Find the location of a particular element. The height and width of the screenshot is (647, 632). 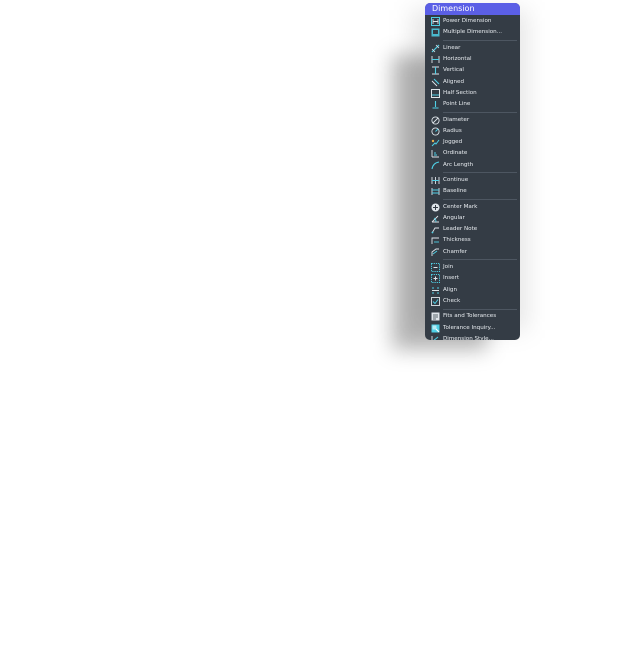

vertical-icon is located at coordinates (435, 70).